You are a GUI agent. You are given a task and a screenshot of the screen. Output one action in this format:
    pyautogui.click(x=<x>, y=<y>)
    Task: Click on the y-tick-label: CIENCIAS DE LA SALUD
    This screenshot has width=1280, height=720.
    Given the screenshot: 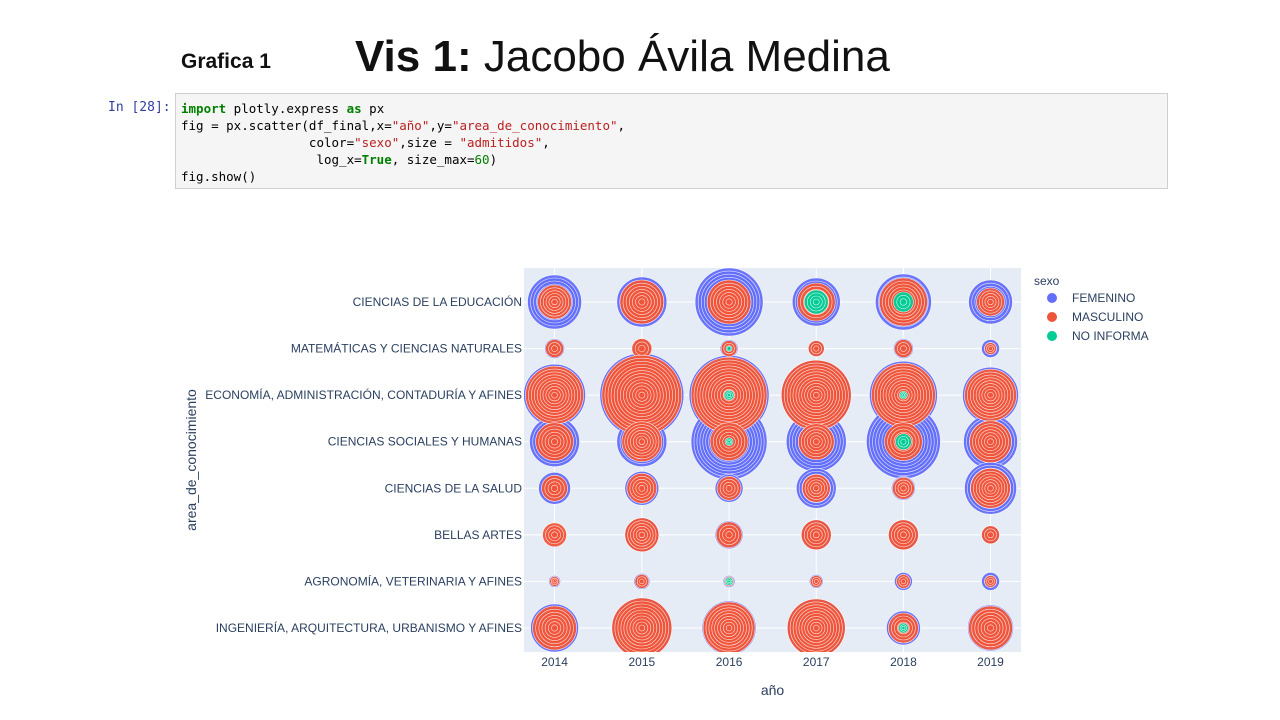 What is the action you would take?
    pyautogui.click(x=454, y=488)
    